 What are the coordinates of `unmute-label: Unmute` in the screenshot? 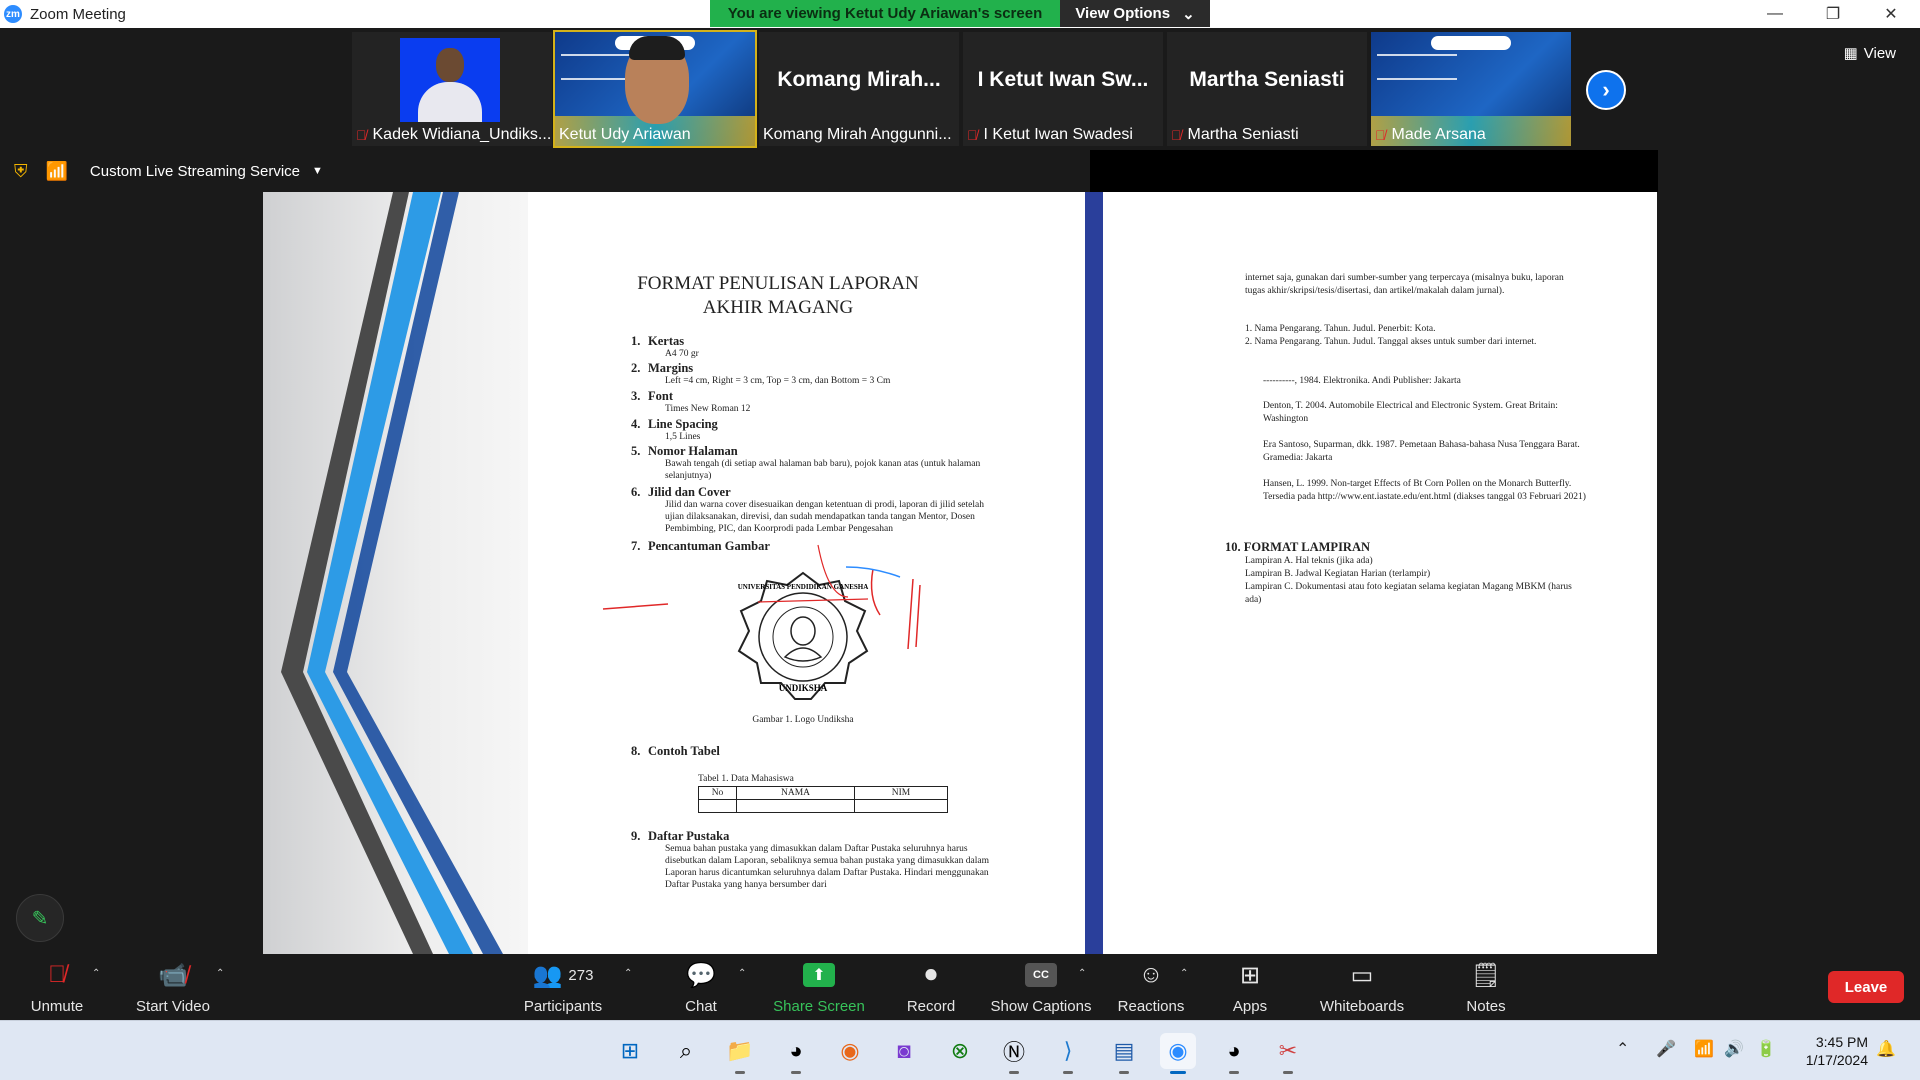 It's located at (57, 1006).